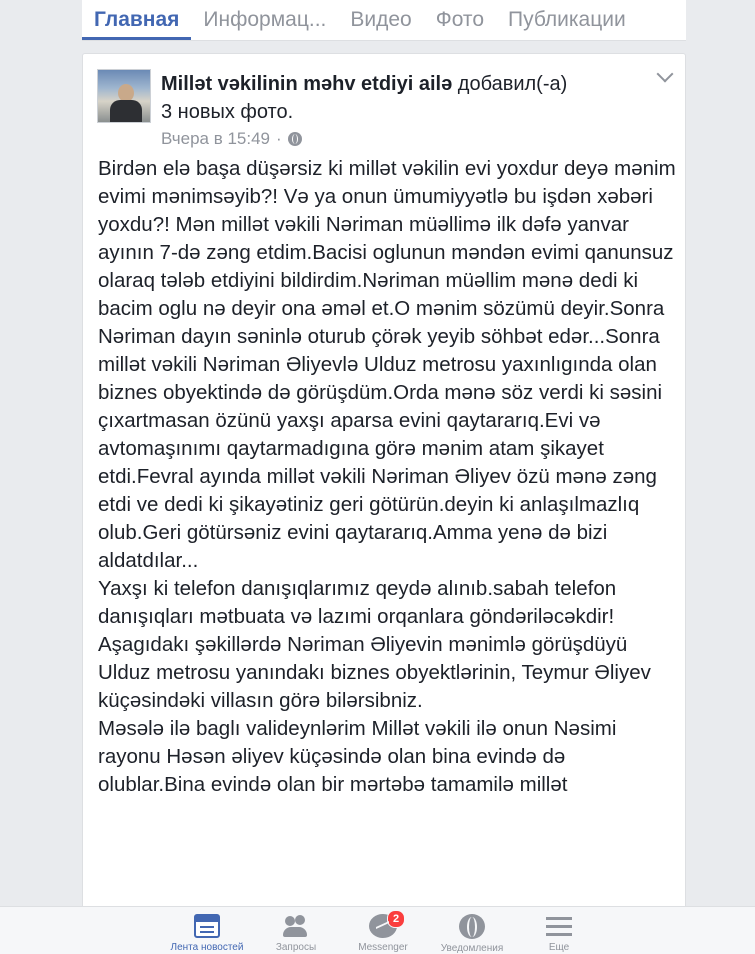 This screenshot has height=954, width=755. I want to click on nav-friend-requests: Запросы, so click(296, 930).